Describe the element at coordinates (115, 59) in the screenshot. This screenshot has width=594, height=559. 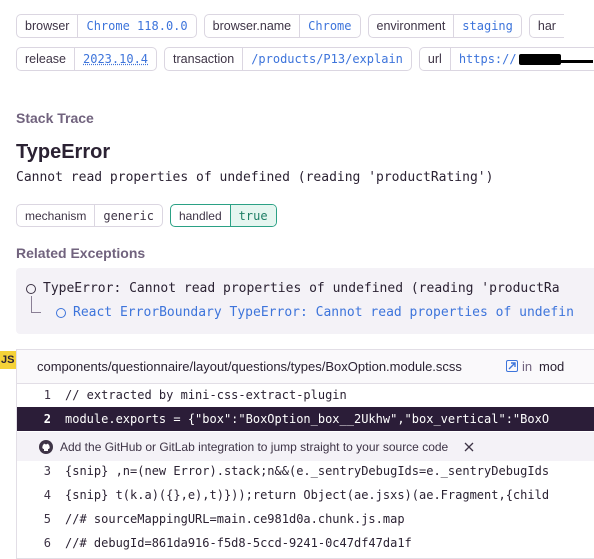
I see `tag-value: 2023.10.4` at that location.